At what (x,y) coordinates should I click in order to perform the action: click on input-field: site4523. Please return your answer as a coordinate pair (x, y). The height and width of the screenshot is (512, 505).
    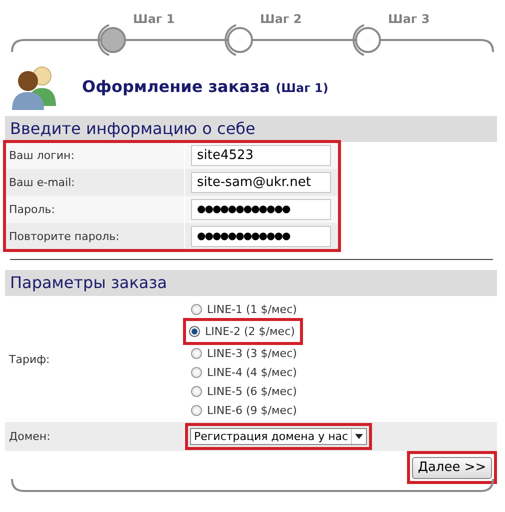
    Looking at the image, I should click on (261, 155).